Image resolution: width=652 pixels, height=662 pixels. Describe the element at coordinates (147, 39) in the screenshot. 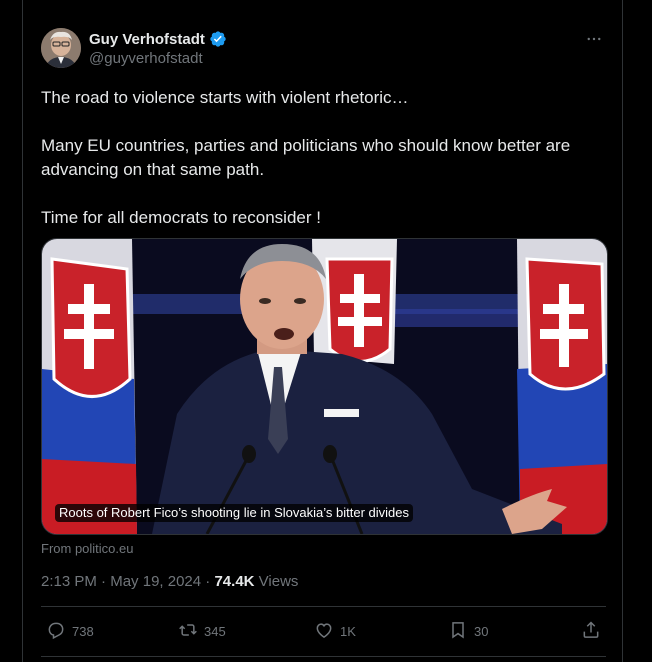

I see `author-name: Guy Verhofstadt` at that location.